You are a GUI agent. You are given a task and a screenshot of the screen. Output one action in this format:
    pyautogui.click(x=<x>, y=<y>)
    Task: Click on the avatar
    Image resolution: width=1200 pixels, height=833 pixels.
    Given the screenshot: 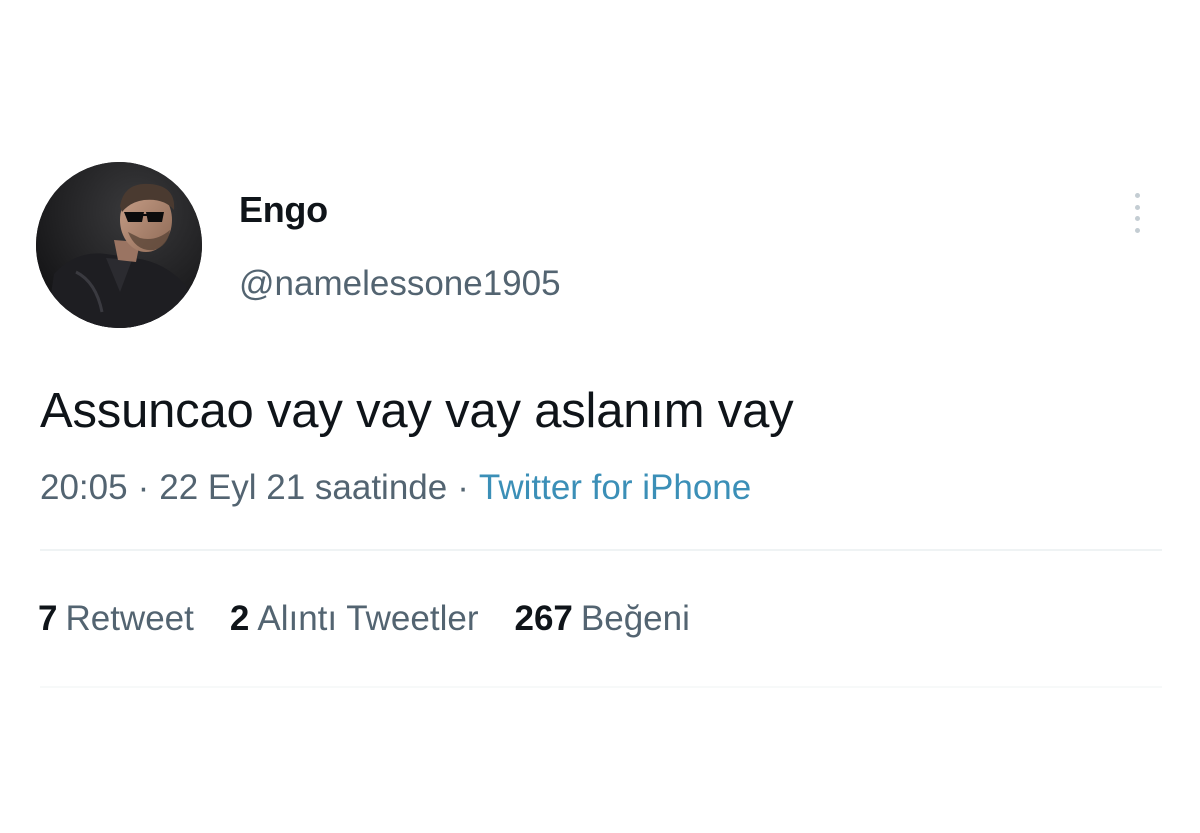 What is the action you would take?
    pyautogui.click(x=119, y=245)
    